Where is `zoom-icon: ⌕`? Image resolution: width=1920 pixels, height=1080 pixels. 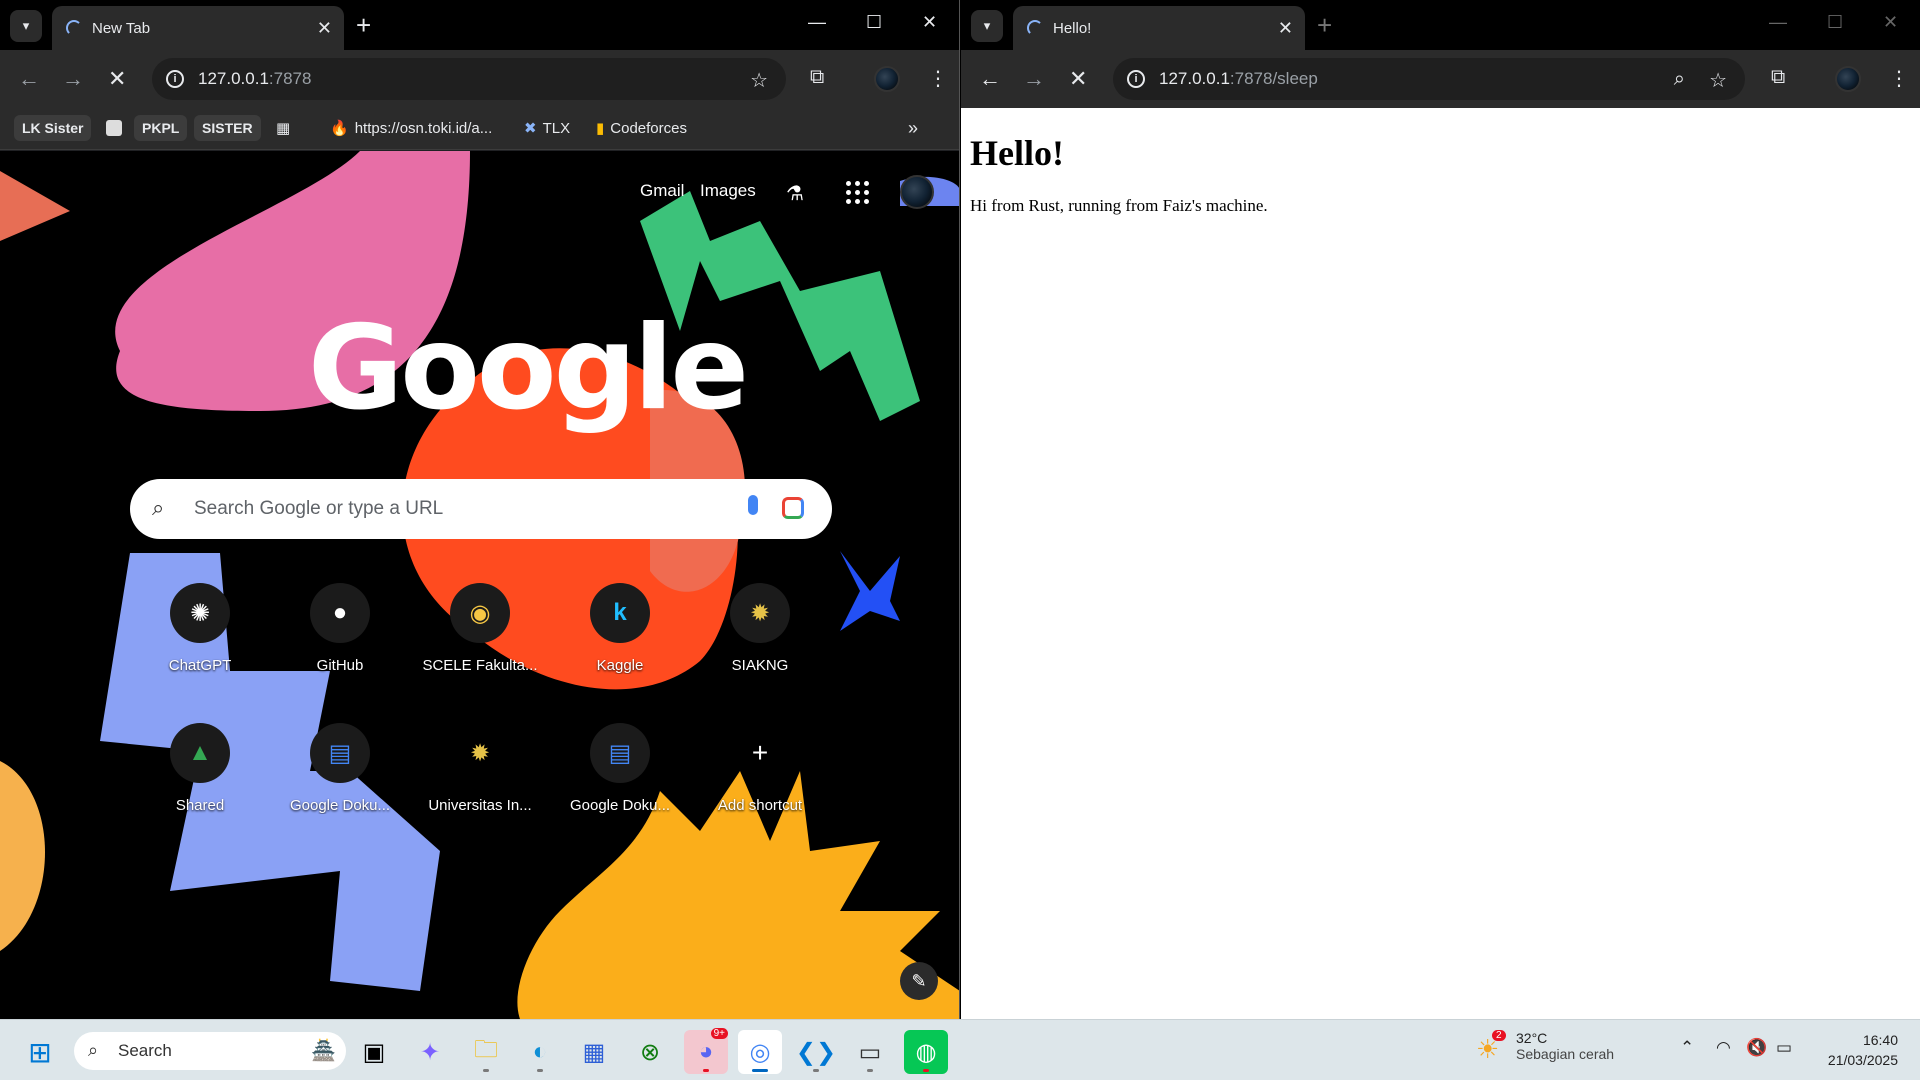 zoom-icon: ⌕ is located at coordinates (1679, 79).